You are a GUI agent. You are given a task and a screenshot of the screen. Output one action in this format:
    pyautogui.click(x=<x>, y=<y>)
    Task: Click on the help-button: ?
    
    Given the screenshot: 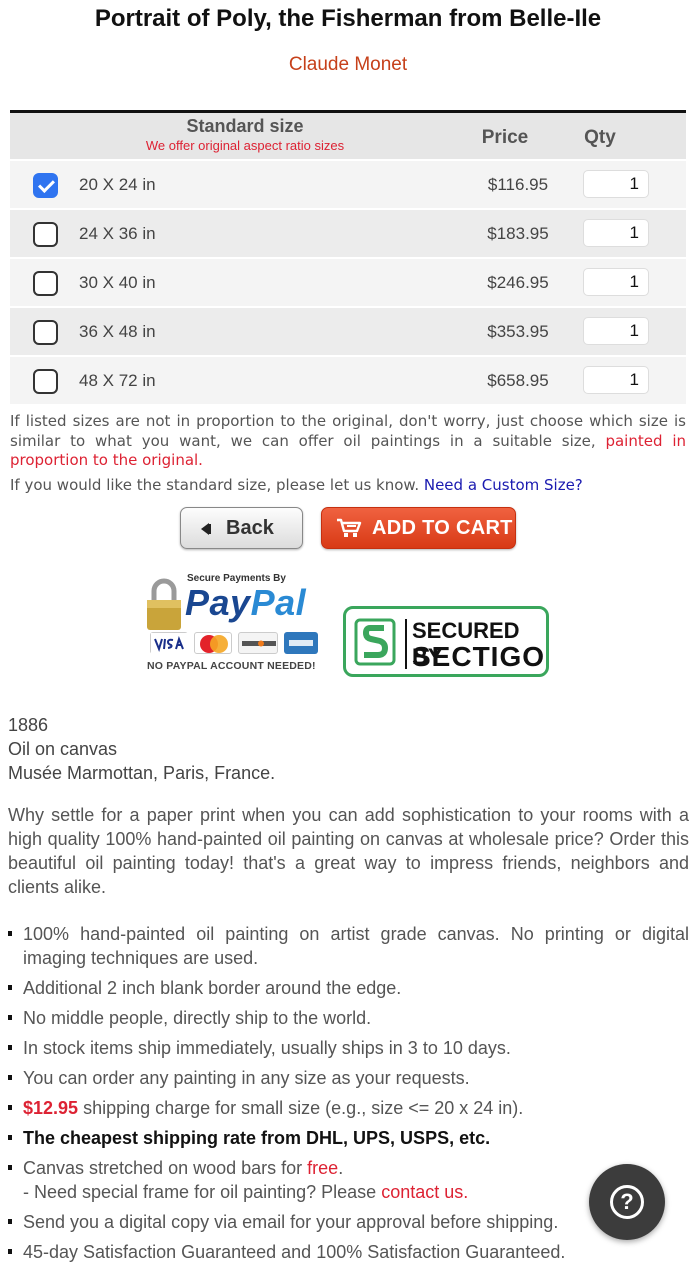 What is the action you would take?
    pyautogui.click(x=627, y=1202)
    